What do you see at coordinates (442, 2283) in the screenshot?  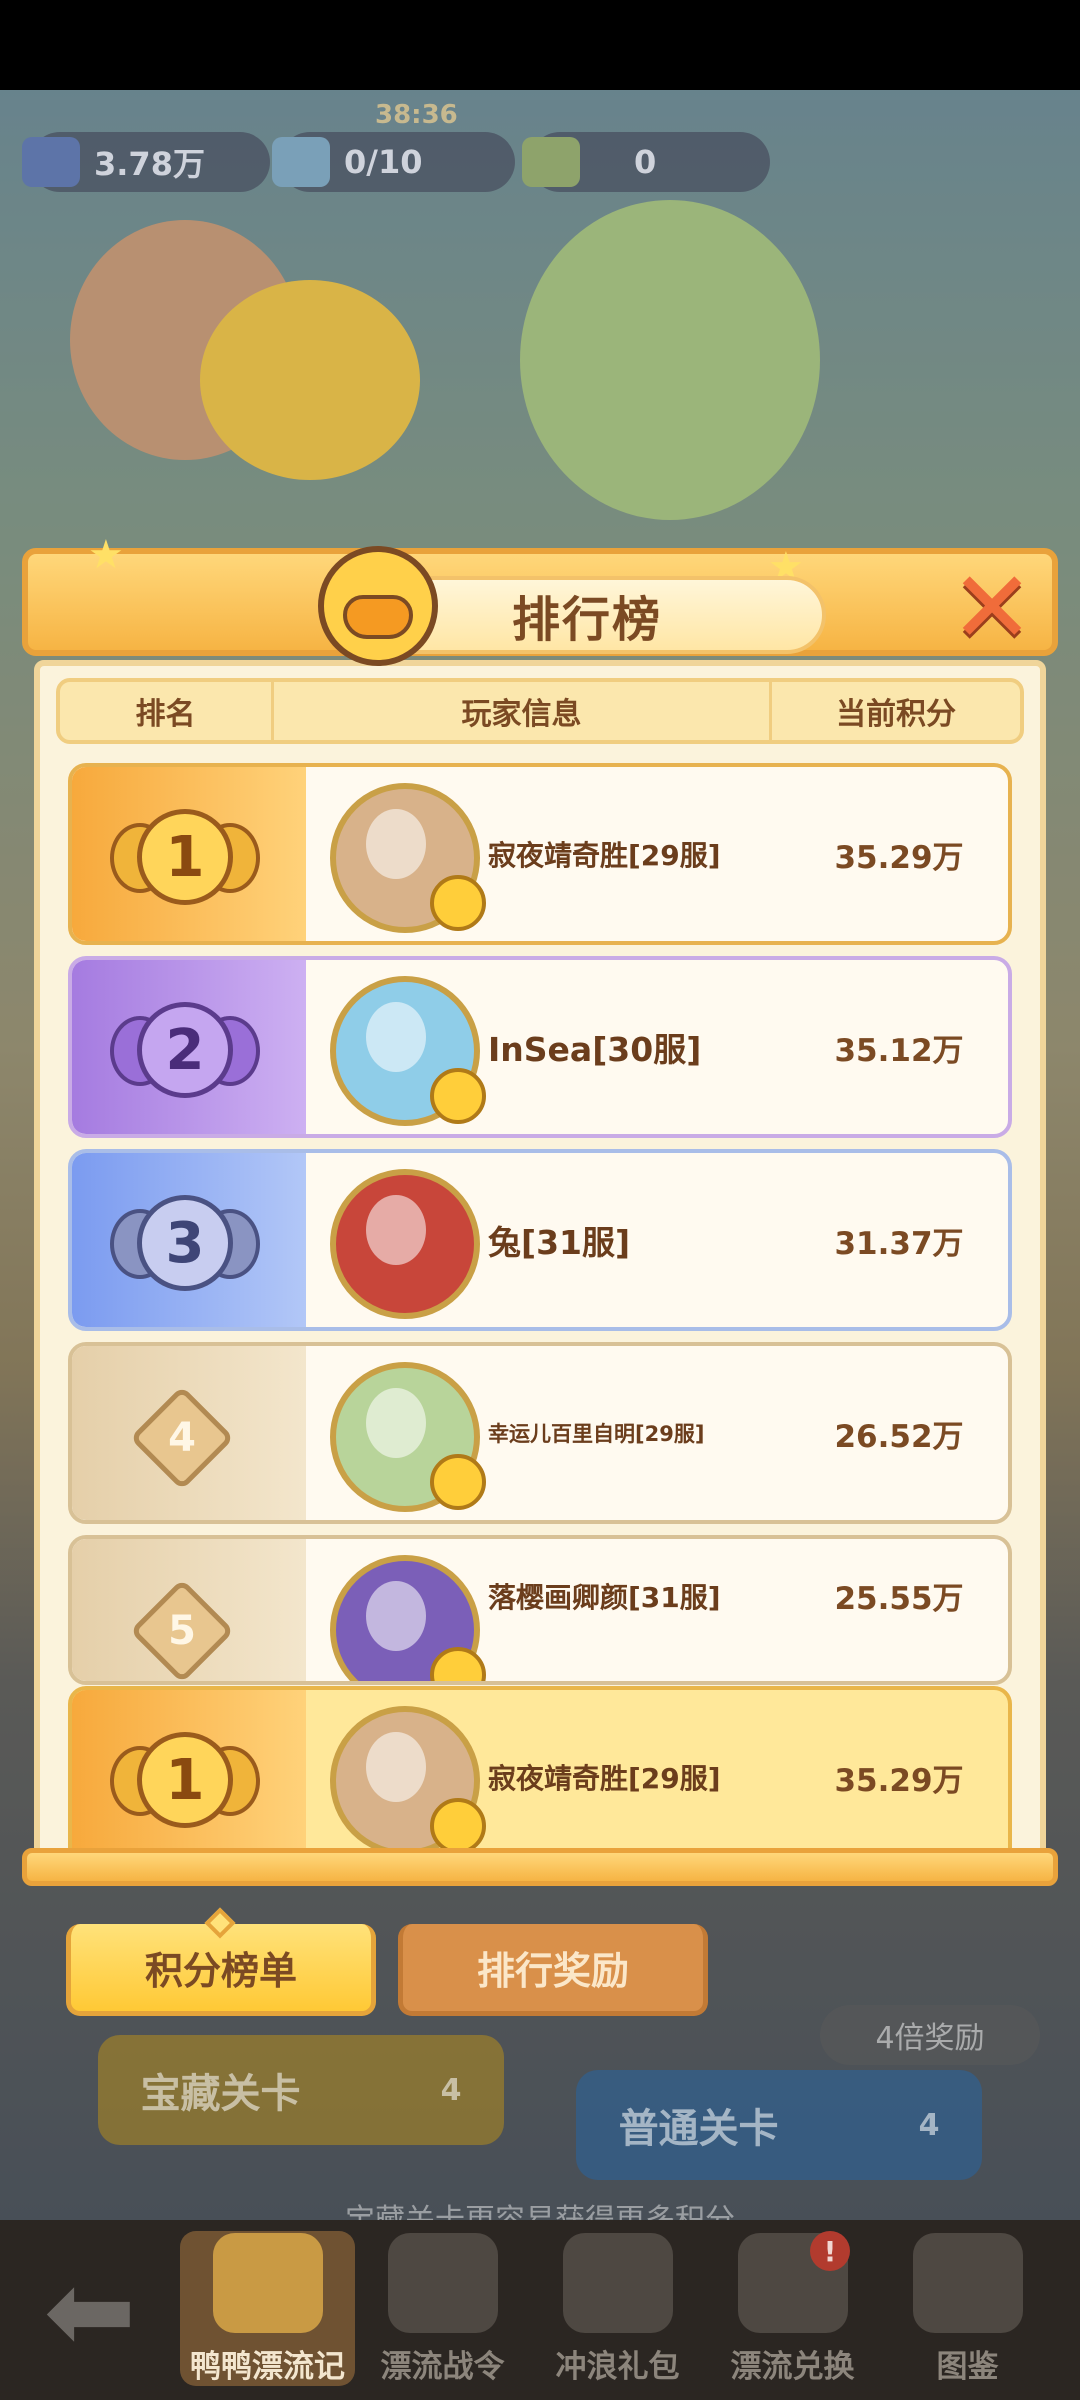 I see `battle-pass-icon` at bounding box center [442, 2283].